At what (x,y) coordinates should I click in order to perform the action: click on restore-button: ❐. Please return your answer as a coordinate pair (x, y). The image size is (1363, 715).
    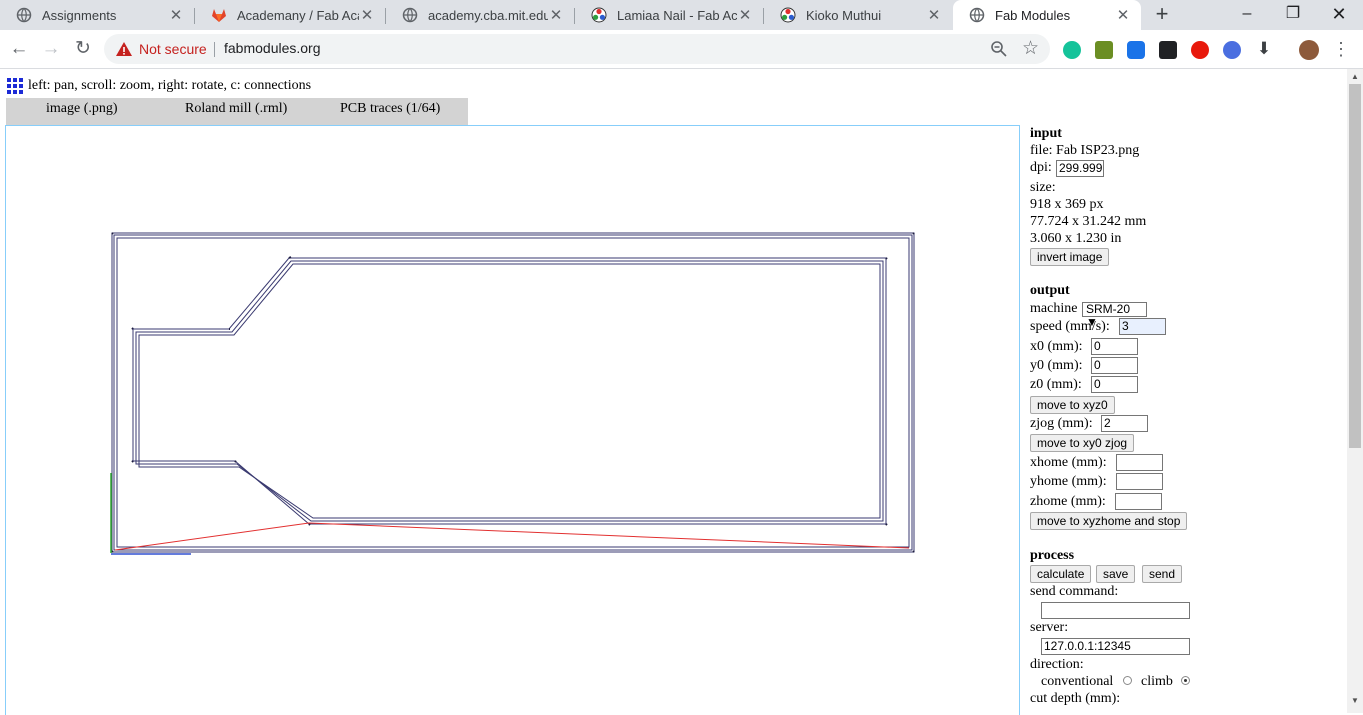
    Looking at the image, I should click on (1293, 15).